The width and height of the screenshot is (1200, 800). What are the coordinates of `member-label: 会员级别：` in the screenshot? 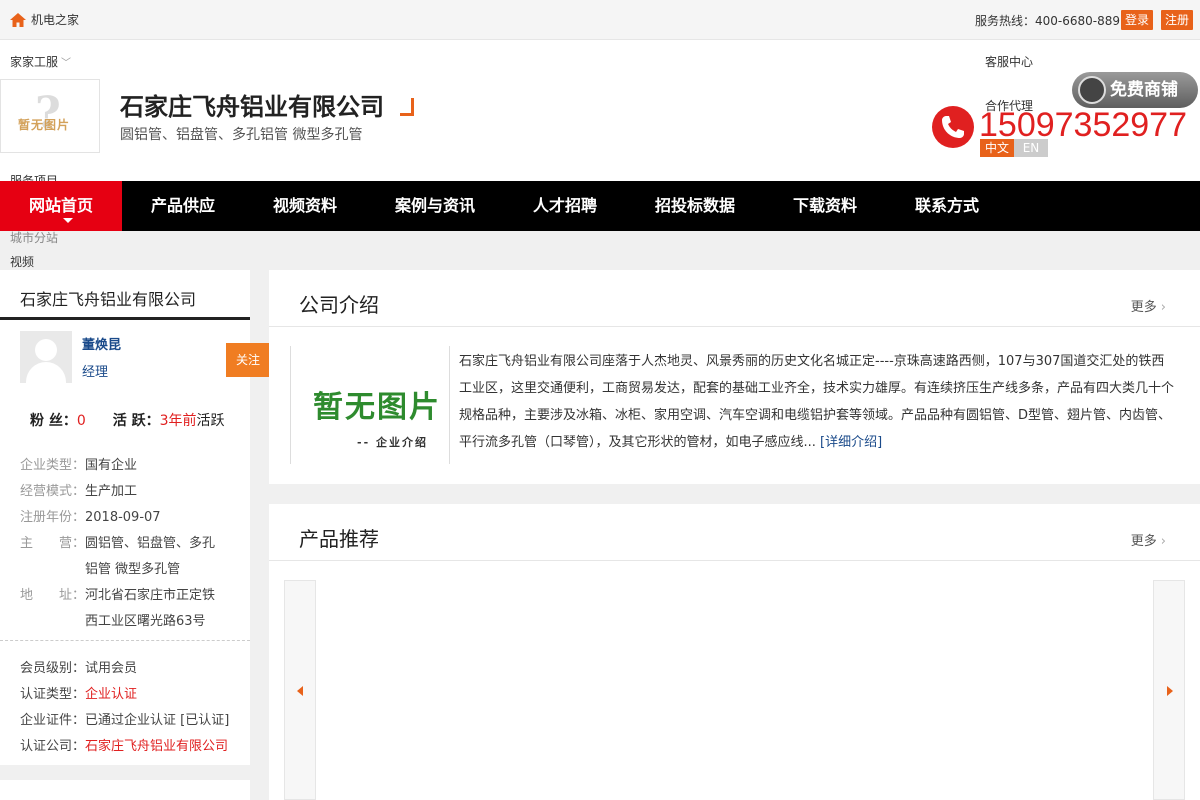 It's located at (53, 668).